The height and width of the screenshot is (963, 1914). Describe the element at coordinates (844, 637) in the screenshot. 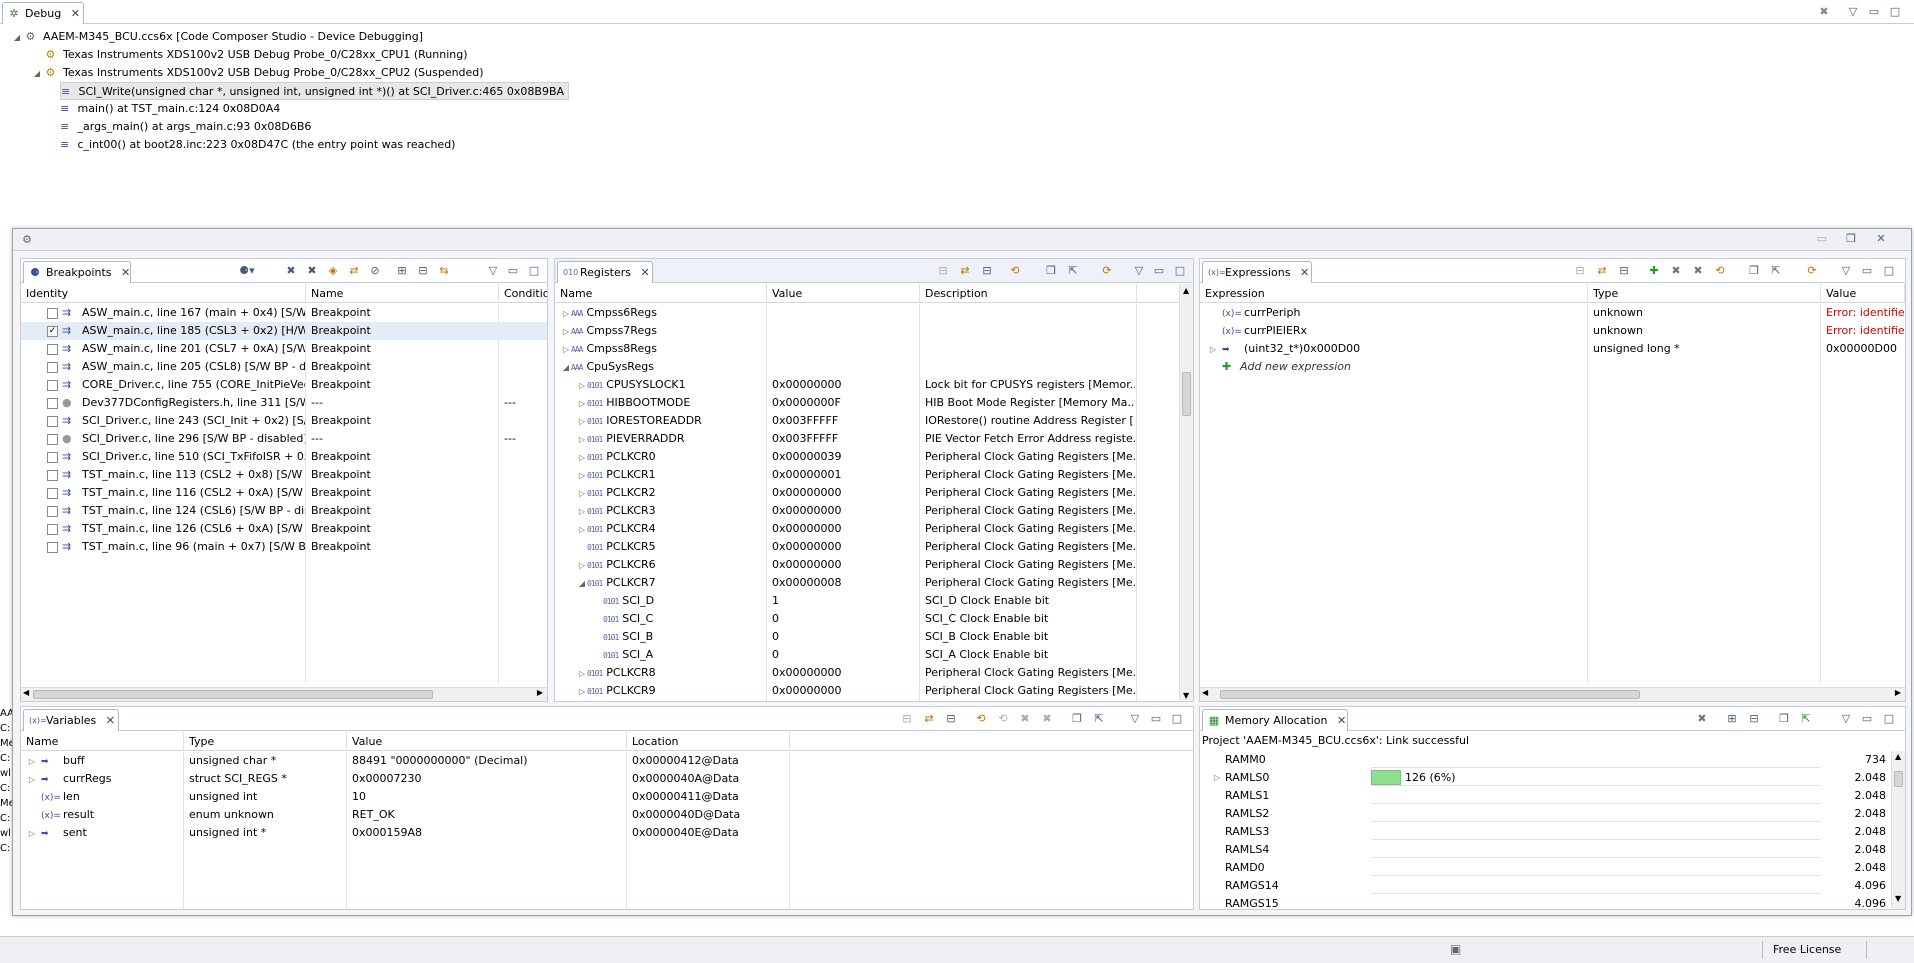

I see `register-value: 0` at that location.